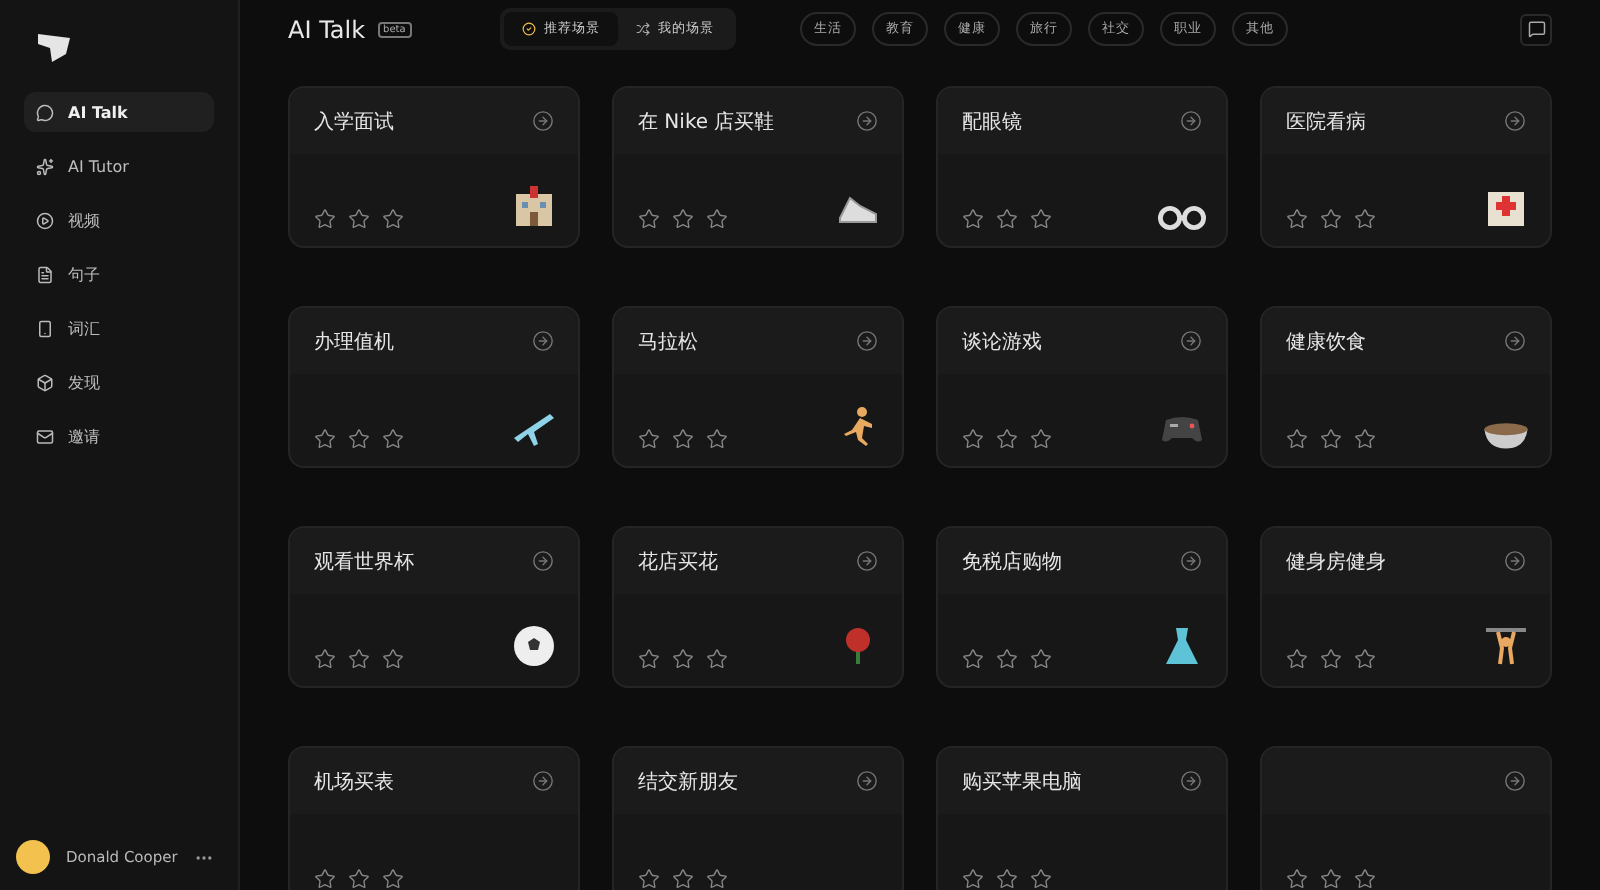  Describe the element at coordinates (1082, 818) in the screenshot. I see `scene-card: 购买苹果电脑` at that location.